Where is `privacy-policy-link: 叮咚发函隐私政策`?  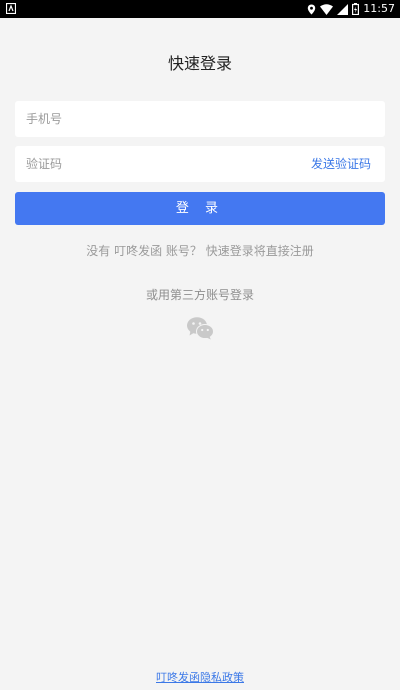
privacy-policy-link: 叮咚发函隐私政策 is located at coordinates (200, 677).